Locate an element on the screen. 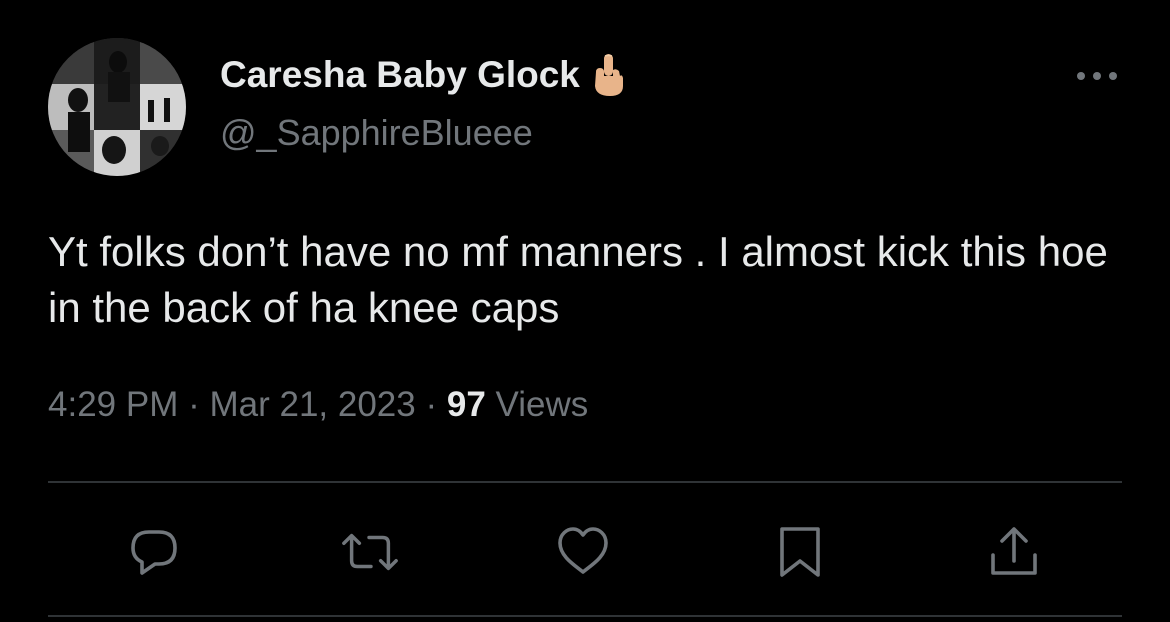 This screenshot has width=1170, height=622. retweet-button is located at coordinates (370, 552).